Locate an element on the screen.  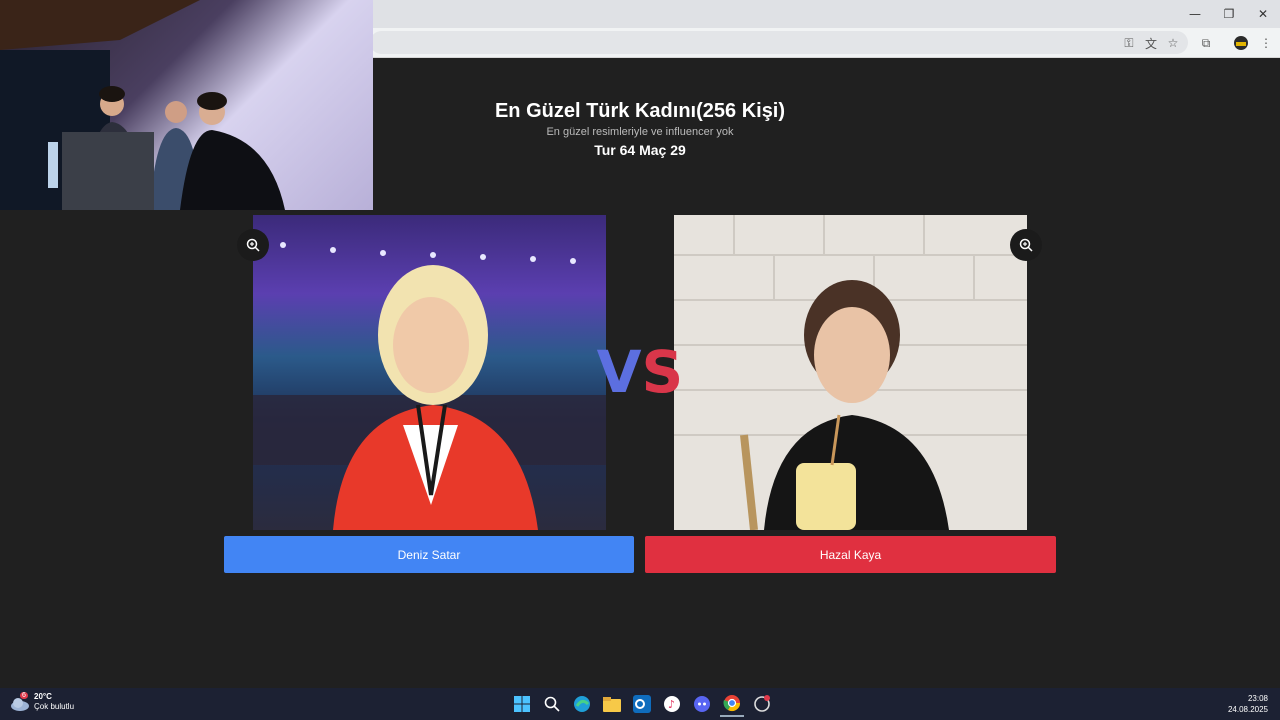
minimize-button: — is located at coordinates (1195, 14).